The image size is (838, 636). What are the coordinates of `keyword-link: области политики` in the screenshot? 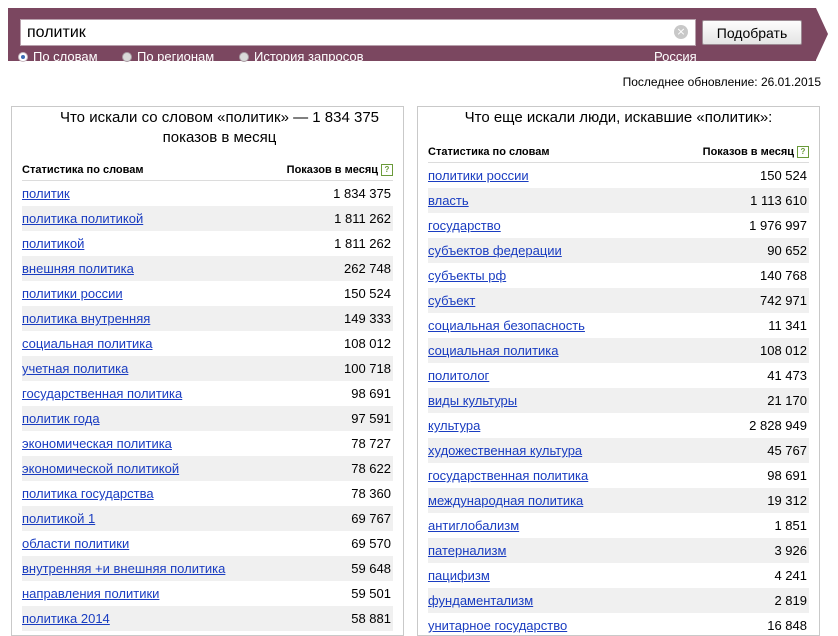 It's located at (75, 543).